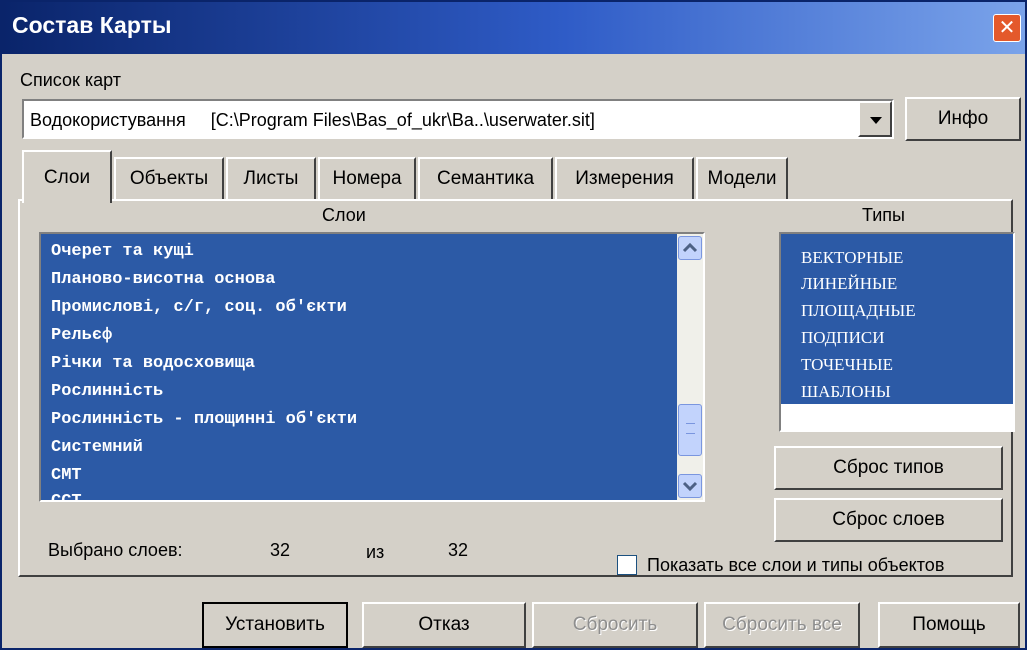 This screenshot has width=1027, height=650. I want to click on chevron-up-icon, so click(690, 247).